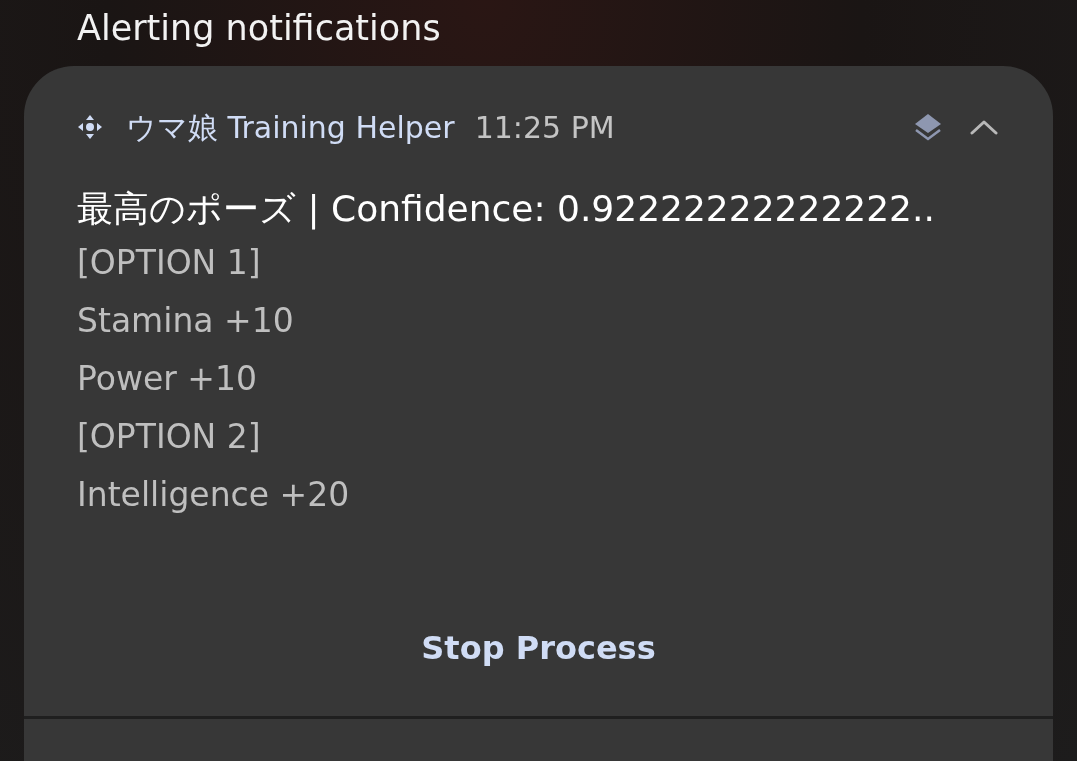  I want to click on notification-line: Stamina +10, so click(186, 321).